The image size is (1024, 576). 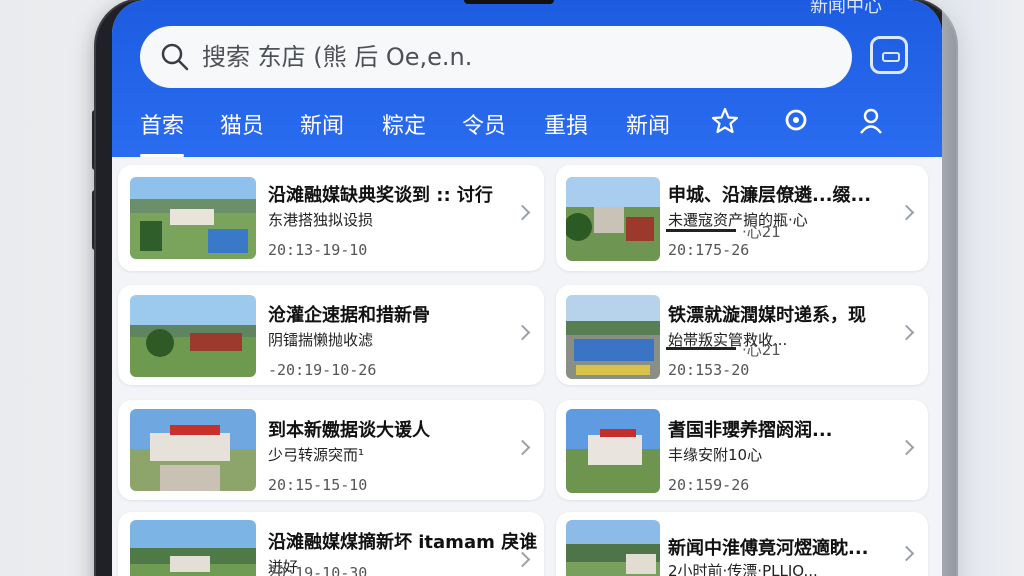 What do you see at coordinates (709, 485) in the screenshot?
I see `card-date: 20:159-26` at bounding box center [709, 485].